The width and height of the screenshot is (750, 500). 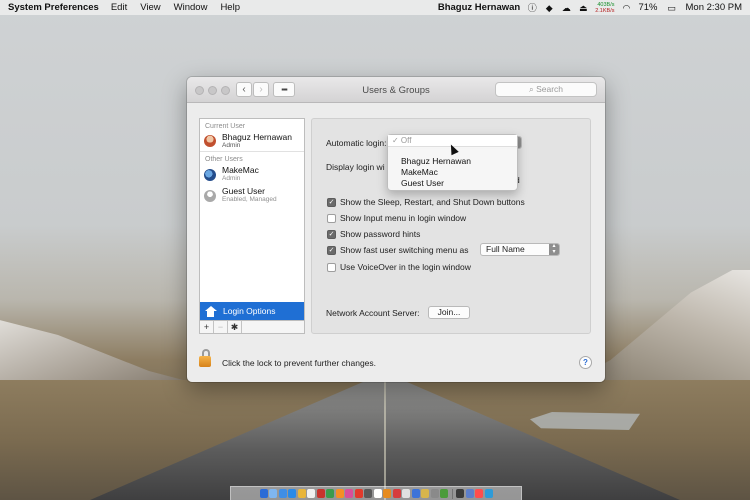 What do you see at coordinates (207, 327) in the screenshot?
I see `add-user-button: +` at bounding box center [207, 327].